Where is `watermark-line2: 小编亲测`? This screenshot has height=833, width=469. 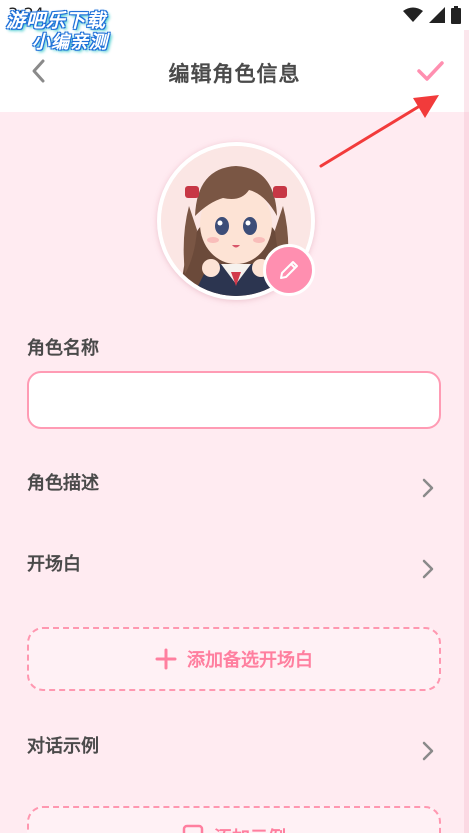
watermark-line2: 小编亲测 is located at coordinates (70, 42).